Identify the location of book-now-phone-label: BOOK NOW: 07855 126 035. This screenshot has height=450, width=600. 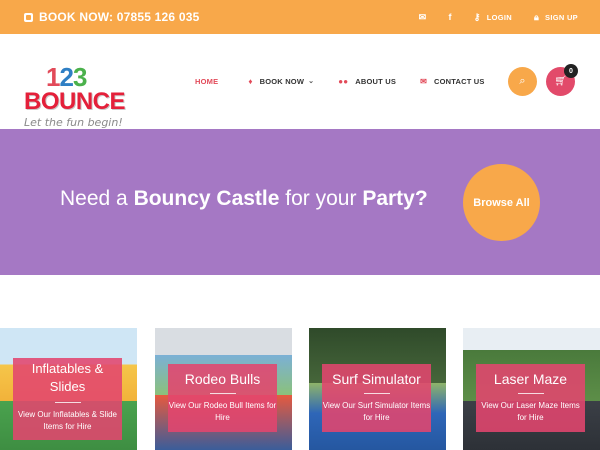
(119, 17).